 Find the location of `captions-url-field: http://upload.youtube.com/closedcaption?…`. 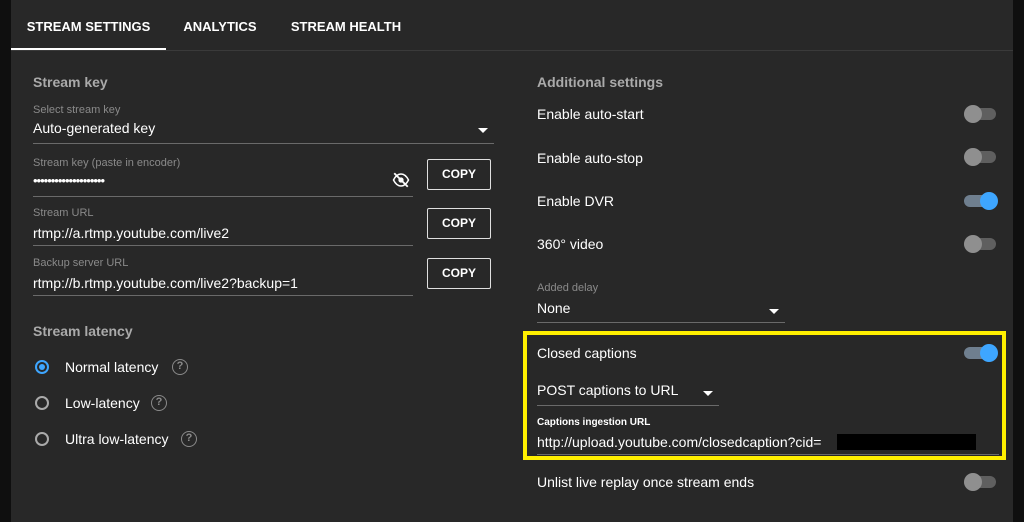

captions-url-field: http://upload.youtube.com/closedcaption?… is located at coordinates (679, 442).